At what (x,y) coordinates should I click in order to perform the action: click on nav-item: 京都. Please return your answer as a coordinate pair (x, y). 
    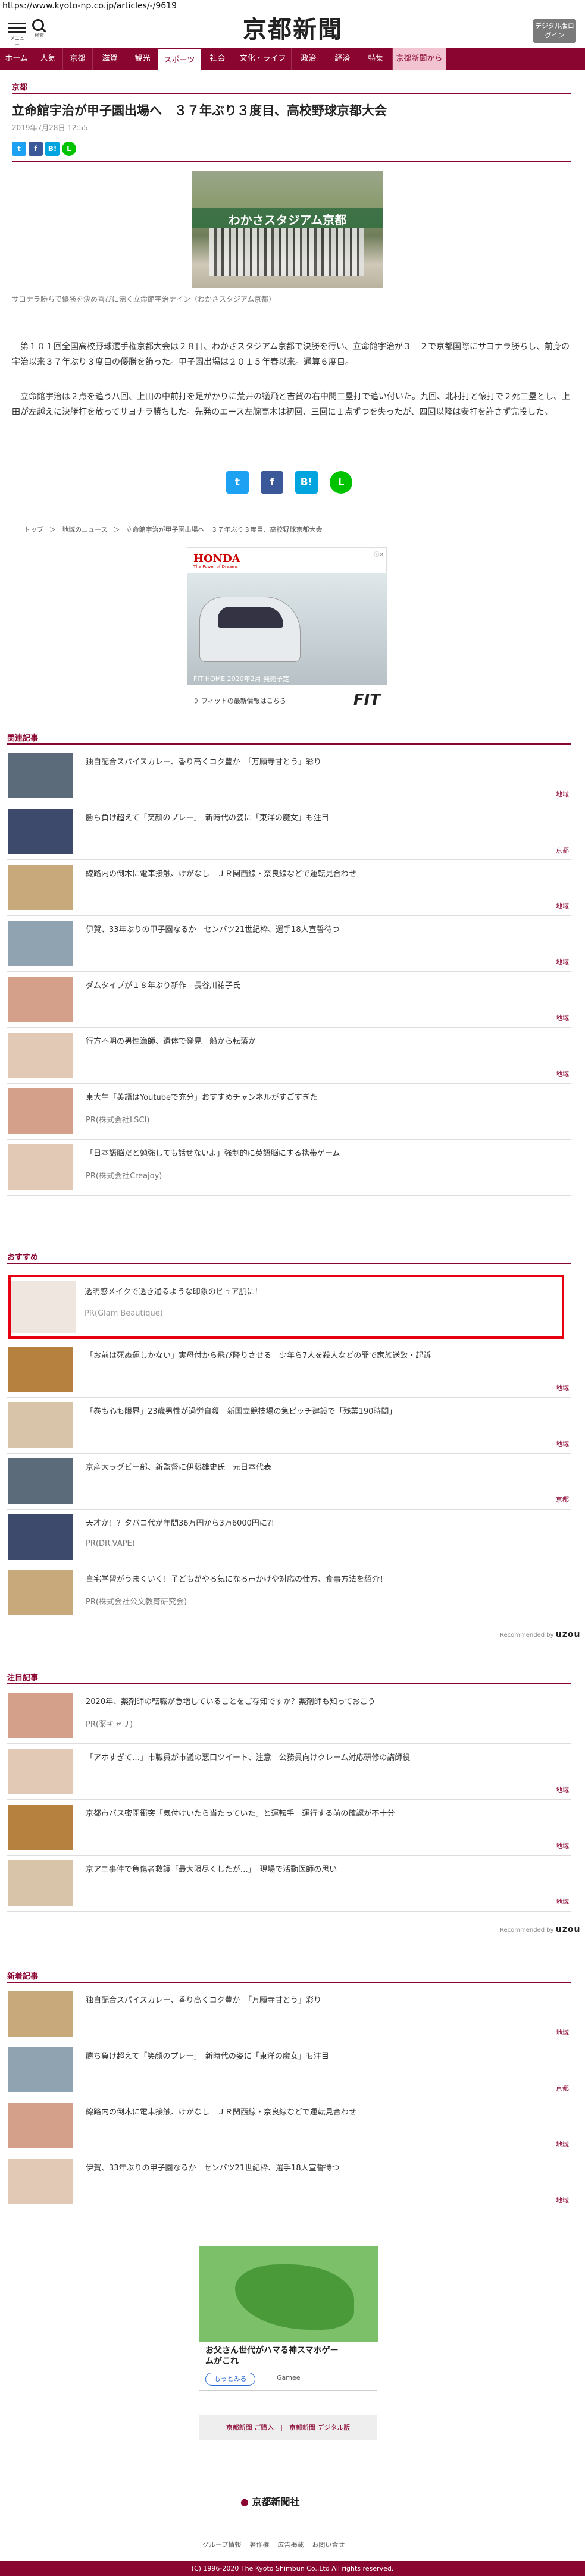
    Looking at the image, I should click on (78, 59).